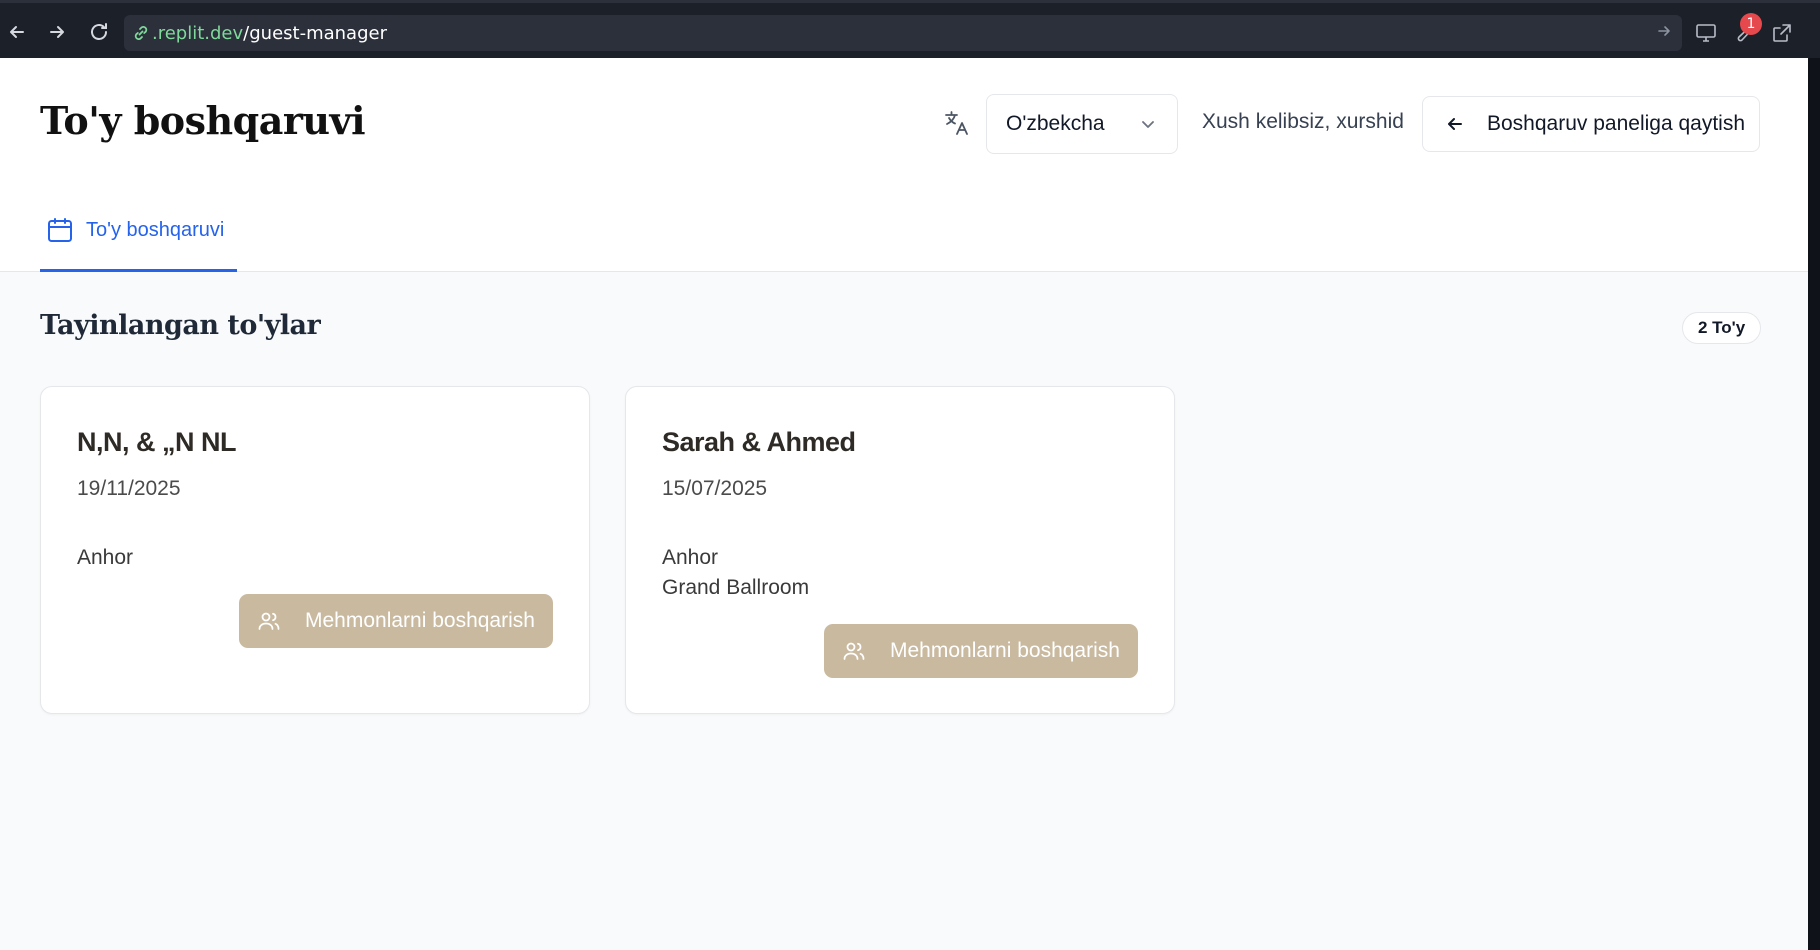  I want to click on forward-arrow-icon, so click(57, 32).